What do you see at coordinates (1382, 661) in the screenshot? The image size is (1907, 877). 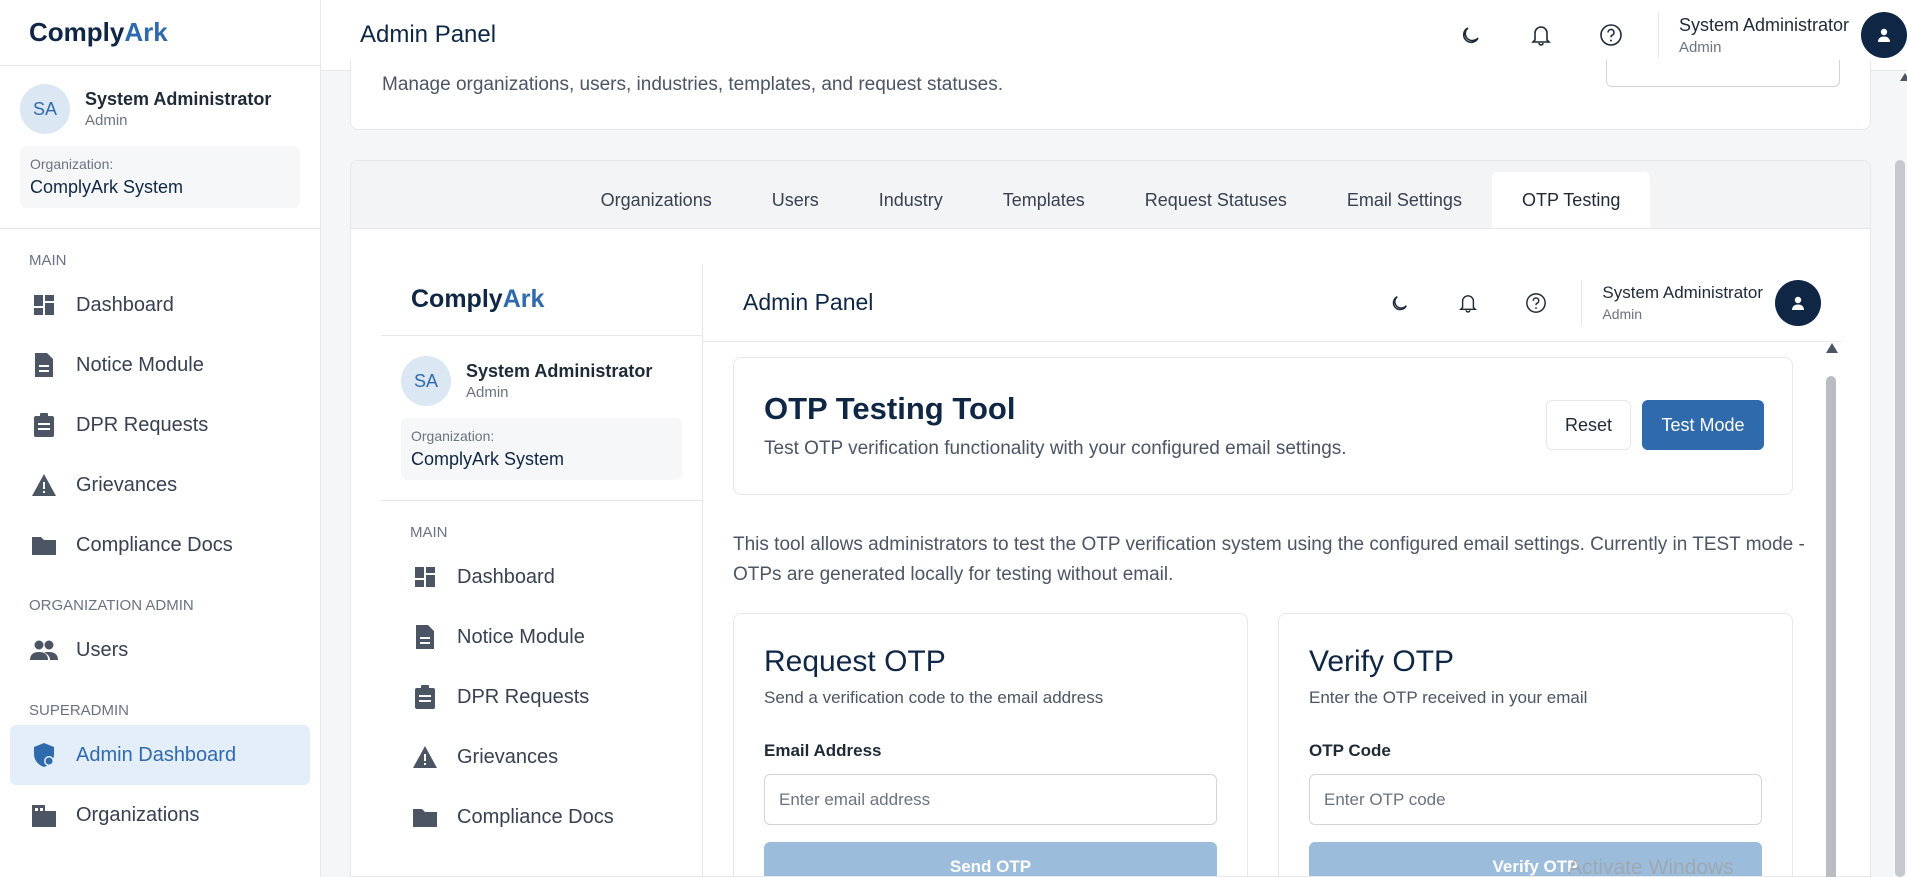 I see `verify-otp-title: Verify OTP` at bounding box center [1382, 661].